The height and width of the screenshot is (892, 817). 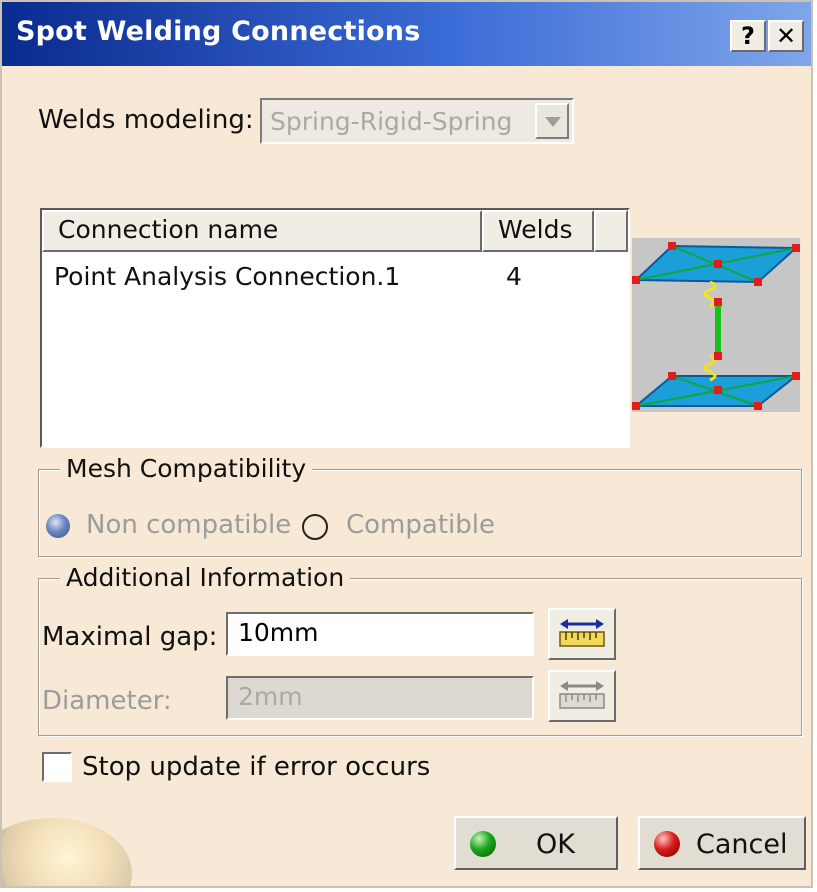 What do you see at coordinates (380, 634) in the screenshot?
I see `maximal-gap-input: 10mm` at bounding box center [380, 634].